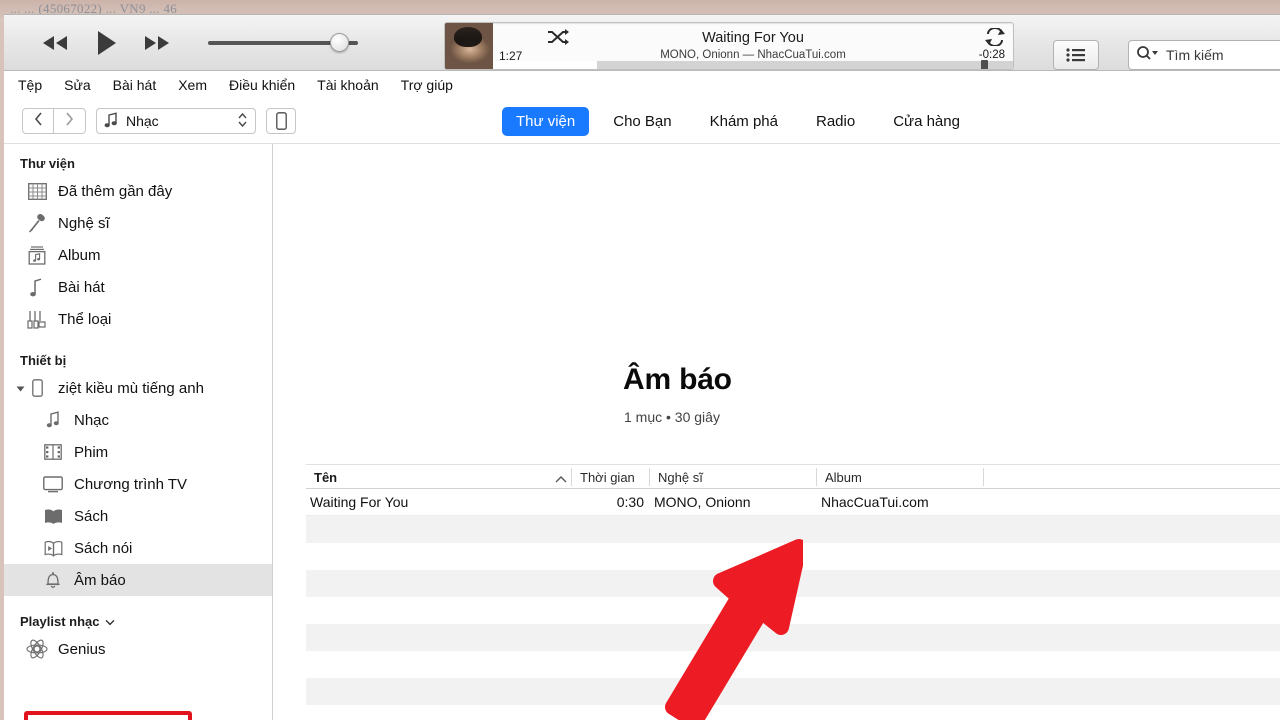 Image resolution: width=1280 pixels, height=720 pixels. Describe the element at coordinates (427, 85) in the screenshot. I see `menu-item-tro-giup: Trợ giúp` at that location.